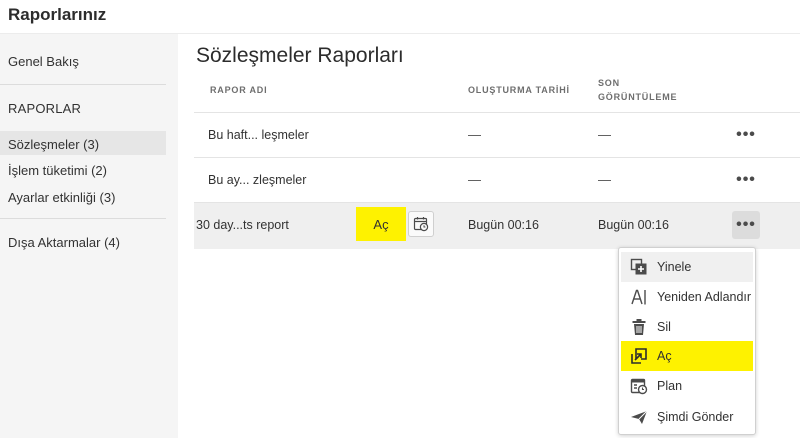 The width and height of the screenshot is (800, 438). I want to click on menu-item-duplicate: Yinele, so click(687, 267).